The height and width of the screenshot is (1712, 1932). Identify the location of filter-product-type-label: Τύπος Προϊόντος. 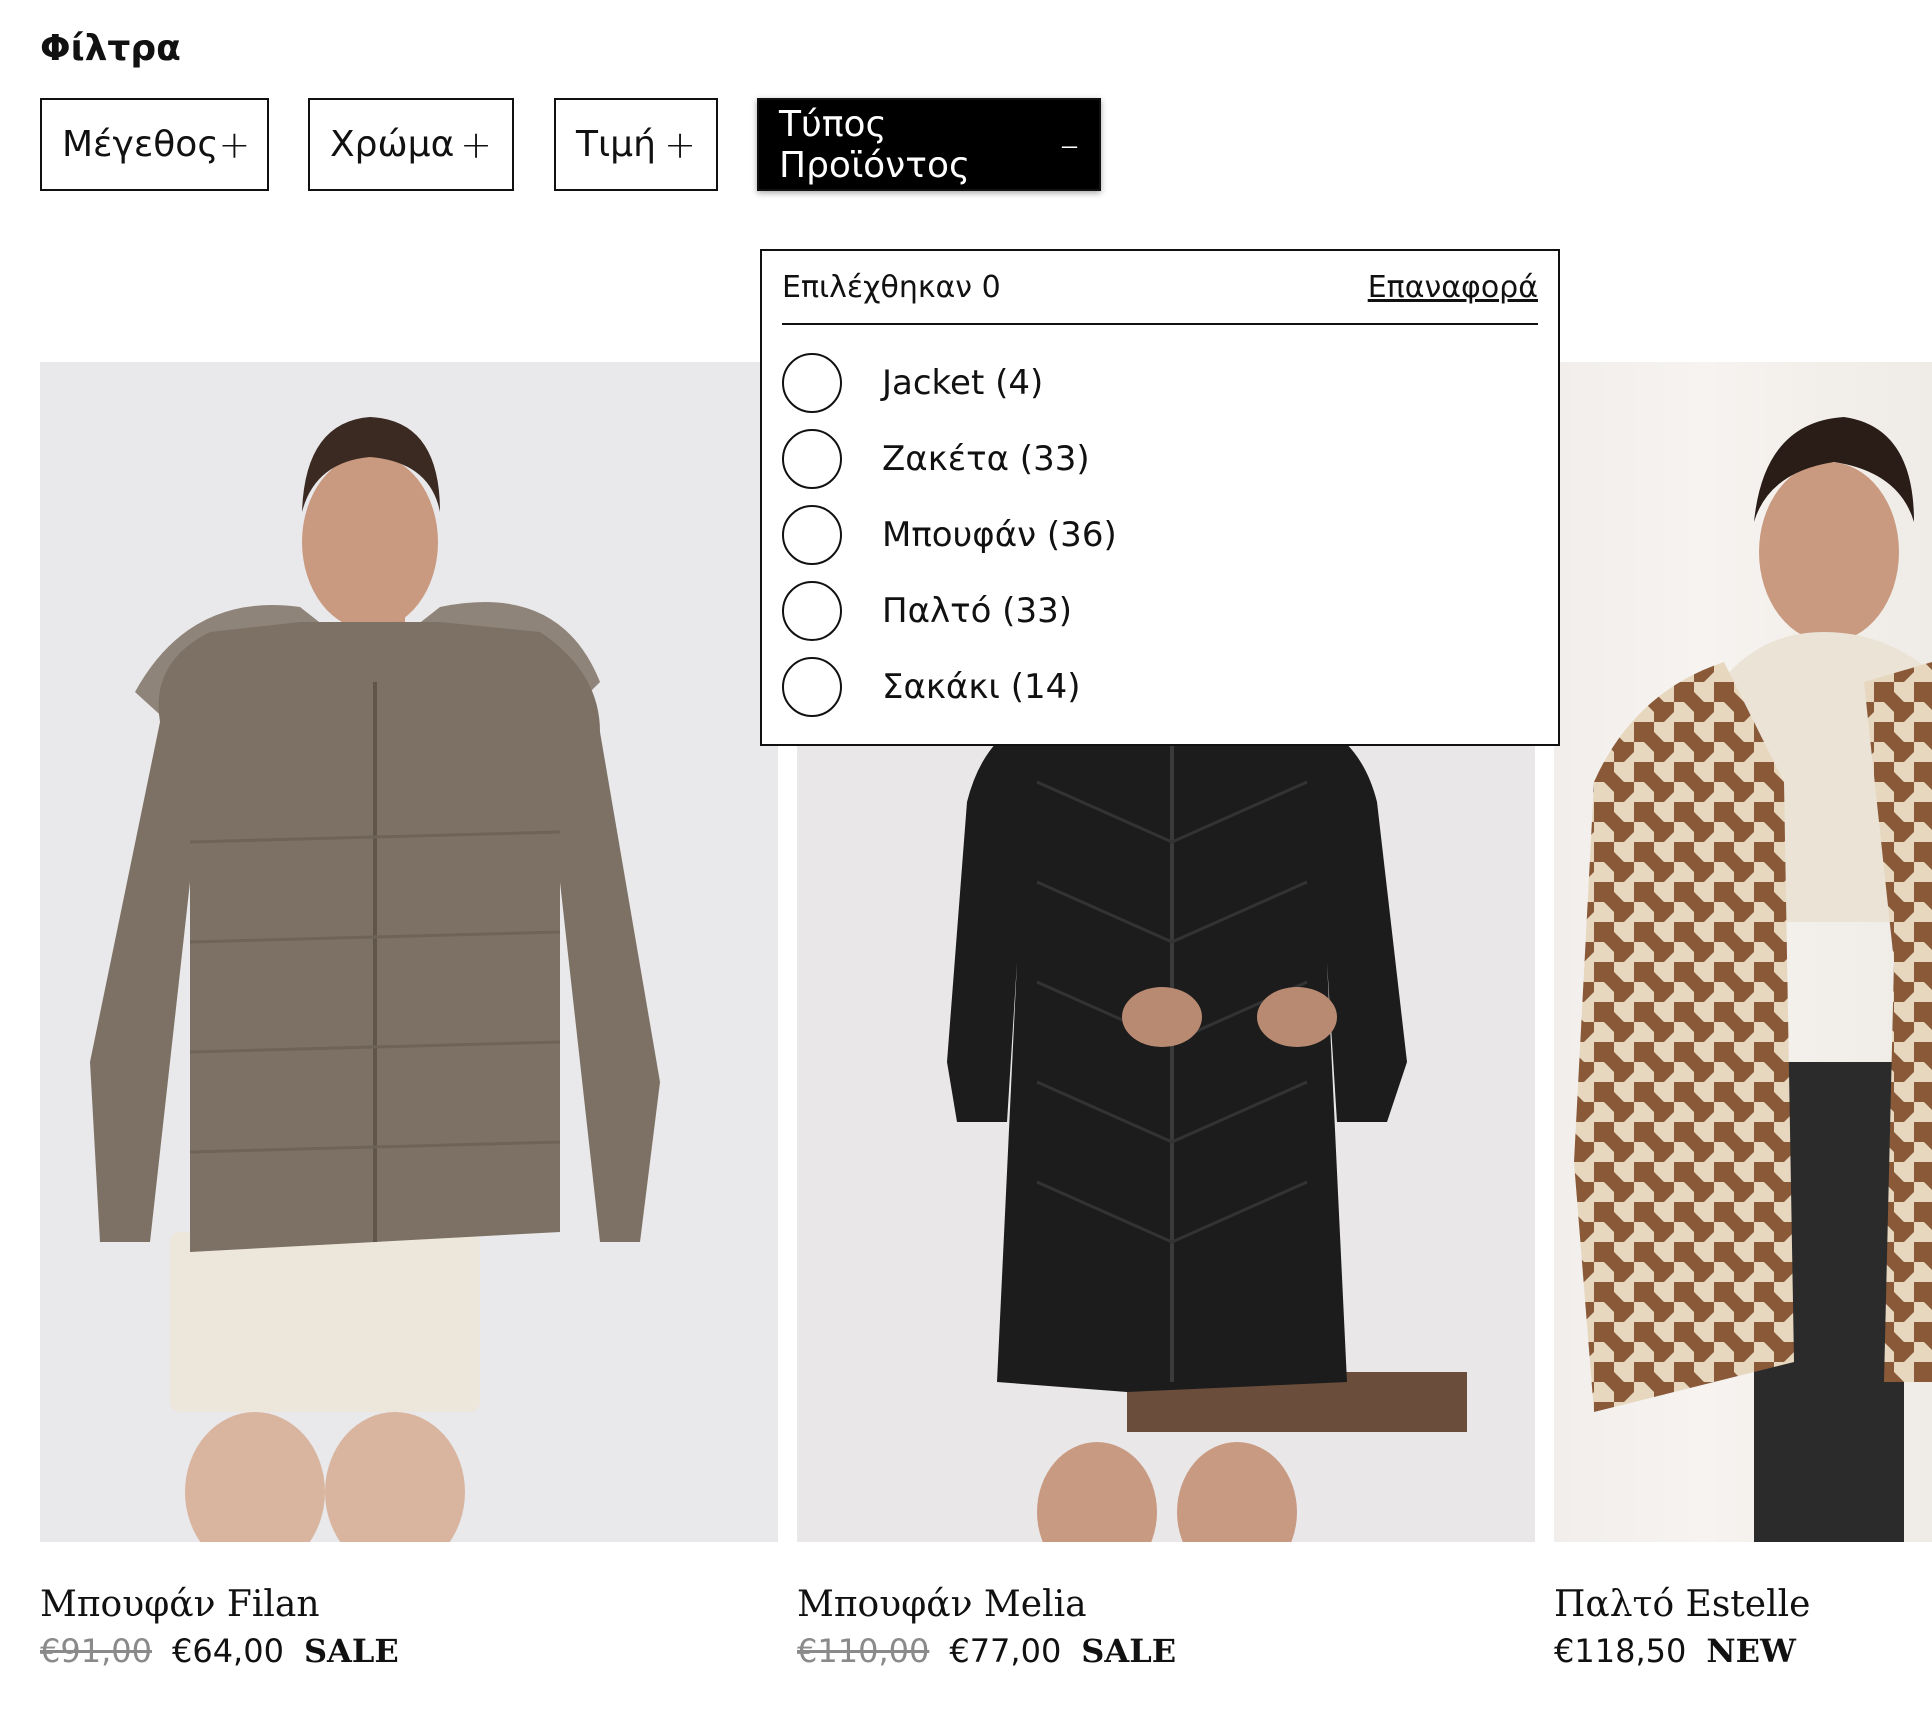
(875, 144).